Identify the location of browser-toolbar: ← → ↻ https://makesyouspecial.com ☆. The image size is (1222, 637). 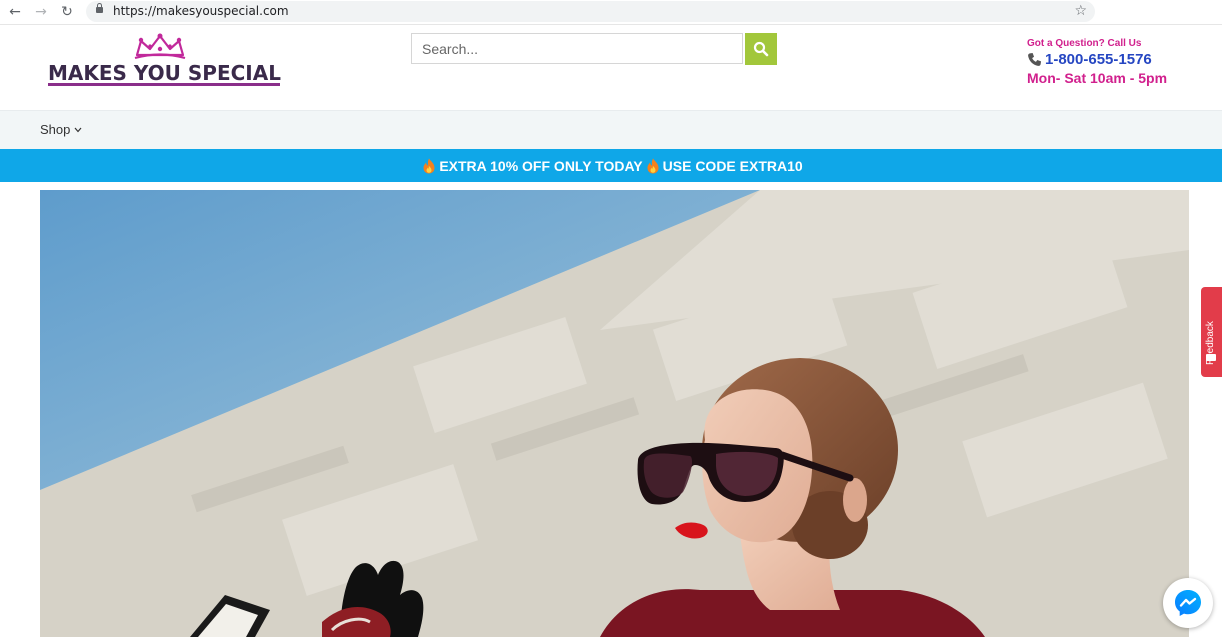
(611, 12).